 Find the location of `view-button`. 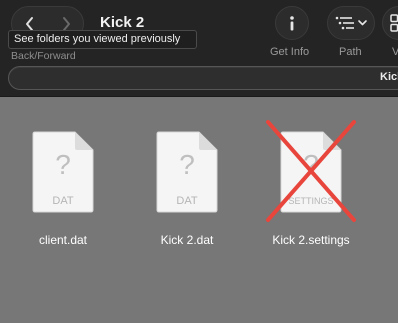

view-button is located at coordinates (390, 23).